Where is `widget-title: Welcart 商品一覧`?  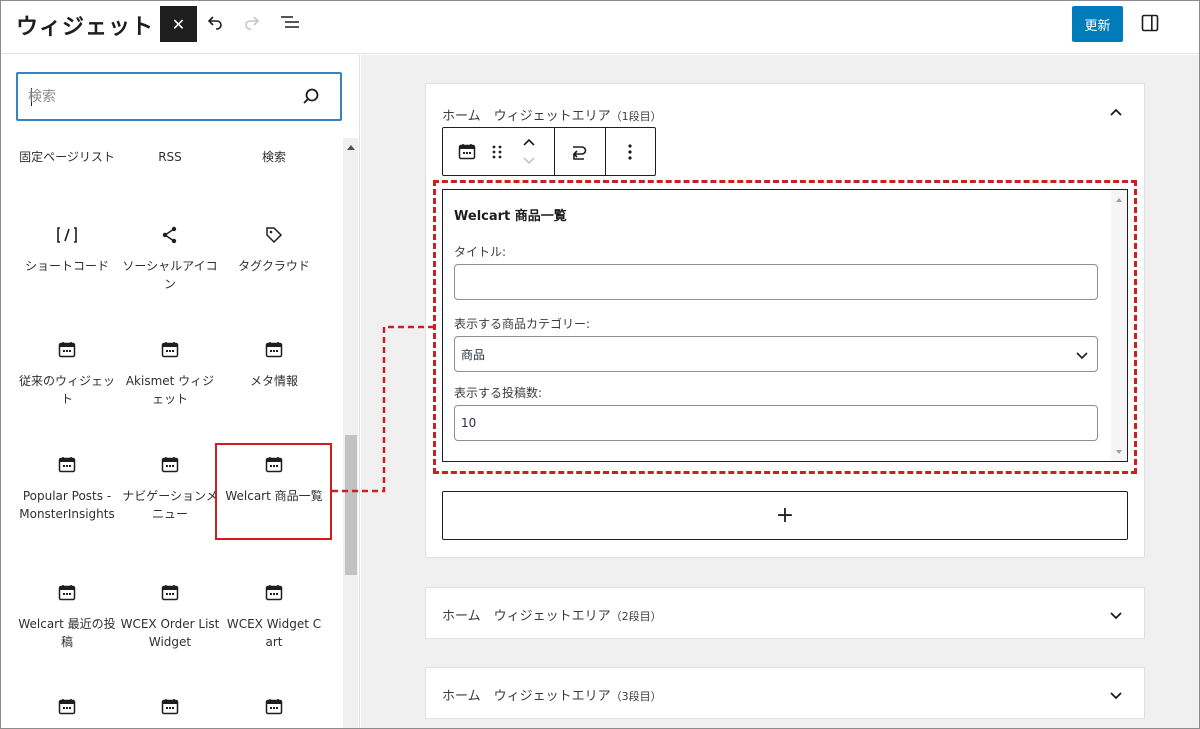
widget-title: Welcart 商品一覧 is located at coordinates (510, 216).